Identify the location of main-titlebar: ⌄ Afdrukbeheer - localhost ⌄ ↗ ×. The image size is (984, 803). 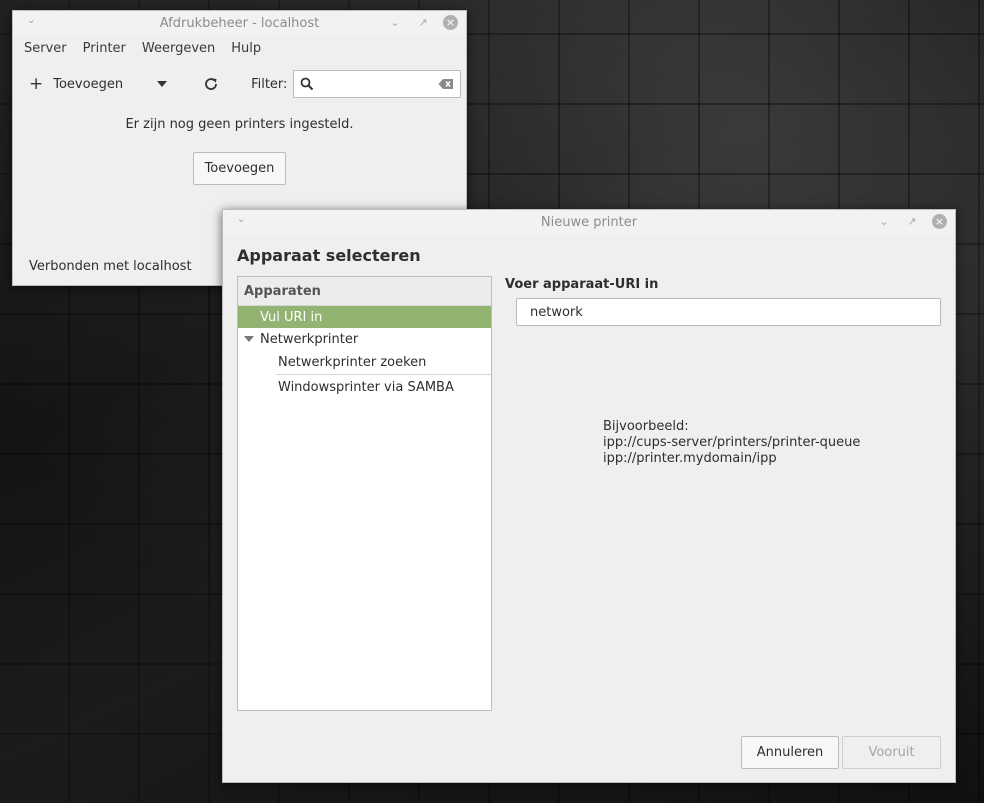
(239, 23).